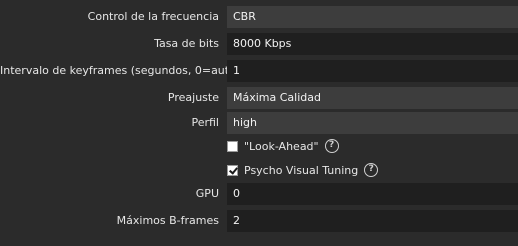  What do you see at coordinates (186, 43) in the screenshot?
I see `bitrate-label: Tasa de bits` at bounding box center [186, 43].